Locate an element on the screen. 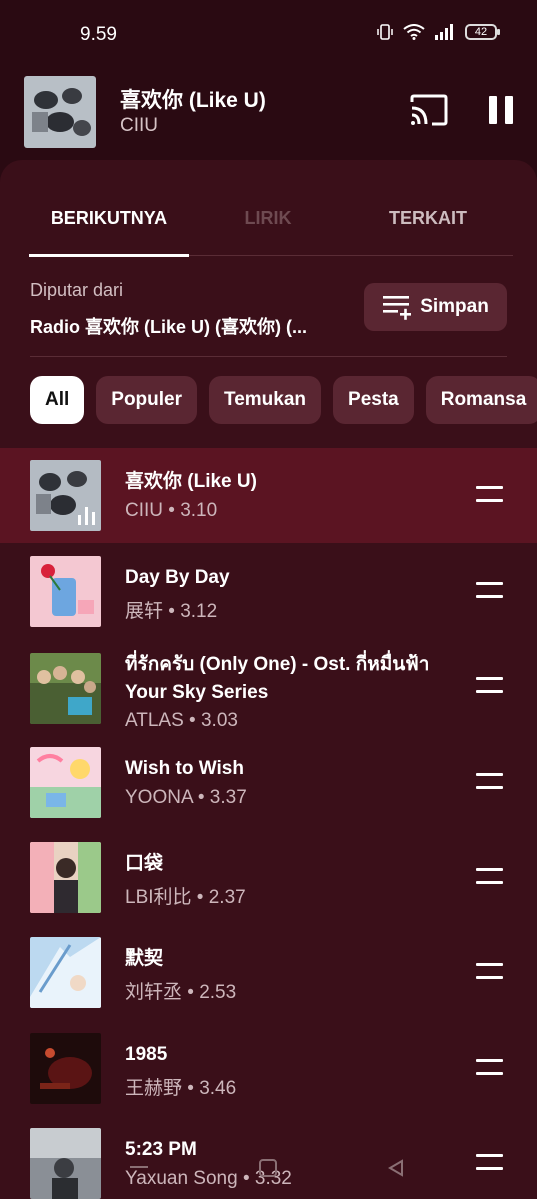  tab-next: BERIKUTNYA is located at coordinates (109, 218).